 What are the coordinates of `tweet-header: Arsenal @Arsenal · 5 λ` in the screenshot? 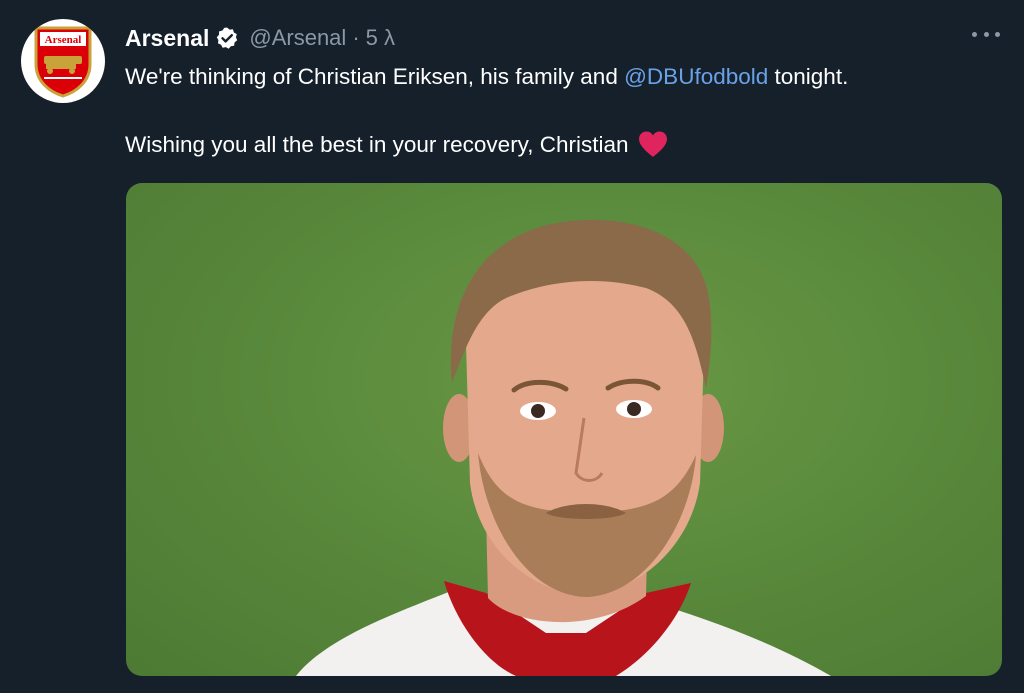 It's located at (260, 38).